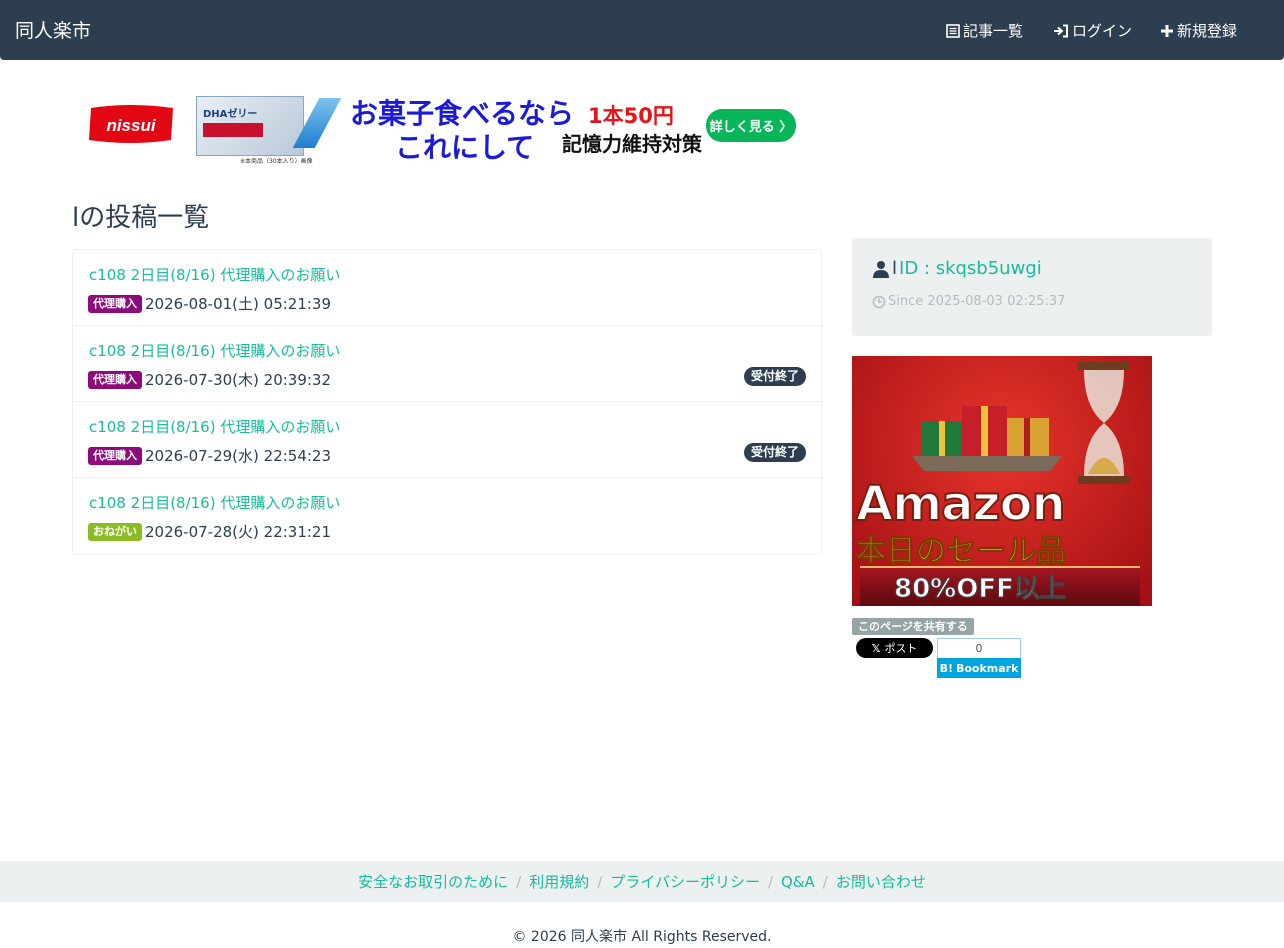  What do you see at coordinates (798, 882) in the screenshot?
I see `footer-link-qa: Q&A` at bounding box center [798, 882].